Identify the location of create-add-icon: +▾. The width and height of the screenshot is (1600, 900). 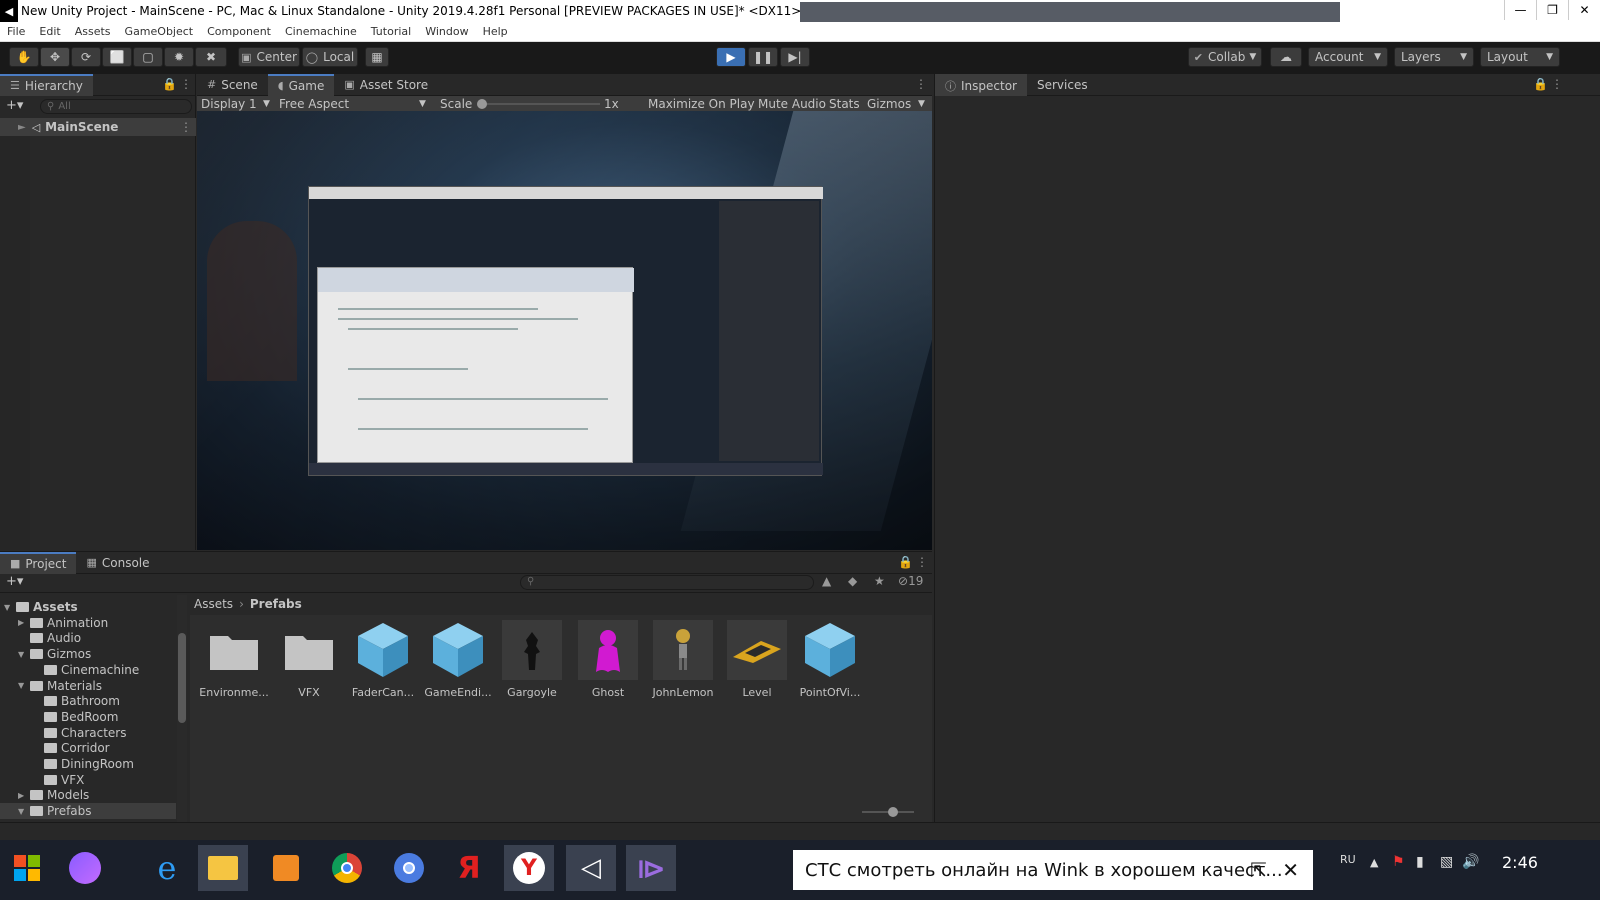
(14, 105).